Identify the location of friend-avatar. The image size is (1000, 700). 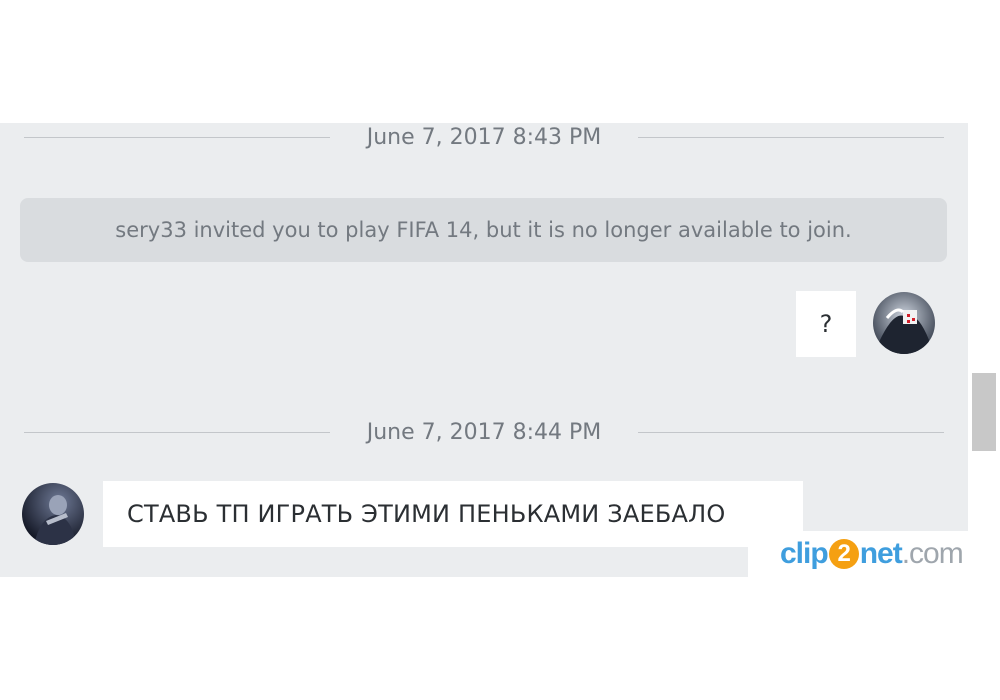
(53, 514).